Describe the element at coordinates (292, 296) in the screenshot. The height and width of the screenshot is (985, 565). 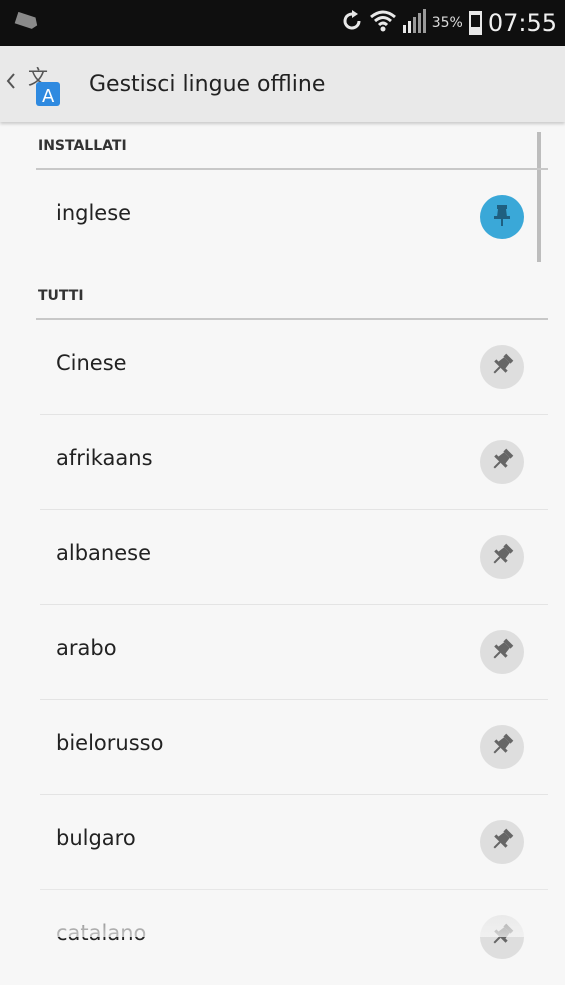
I see `section-header-all: TUTTI` at that location.